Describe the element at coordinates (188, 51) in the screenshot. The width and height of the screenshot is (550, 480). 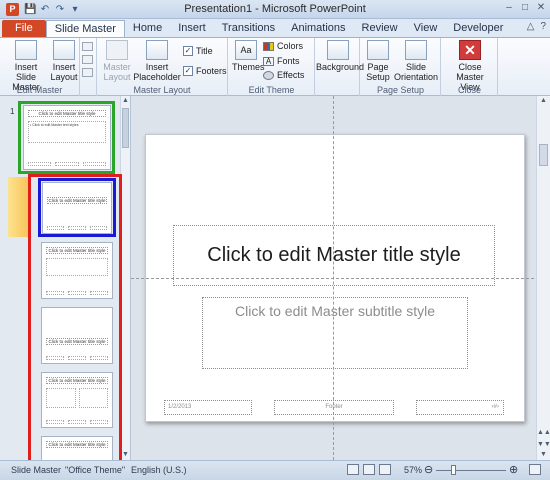
I see `title-checkbox-box: ✓` at that location.